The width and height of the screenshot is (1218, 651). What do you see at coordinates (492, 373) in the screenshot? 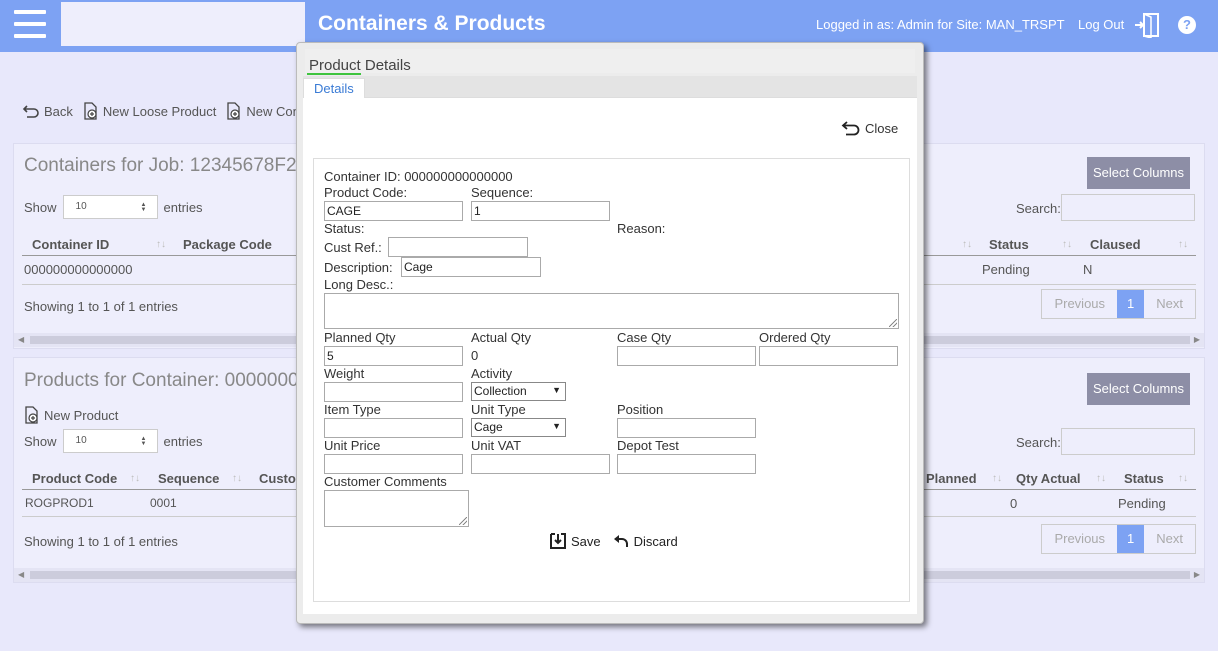
I see `activity-label: Activity` at bounding box center [492, 373].